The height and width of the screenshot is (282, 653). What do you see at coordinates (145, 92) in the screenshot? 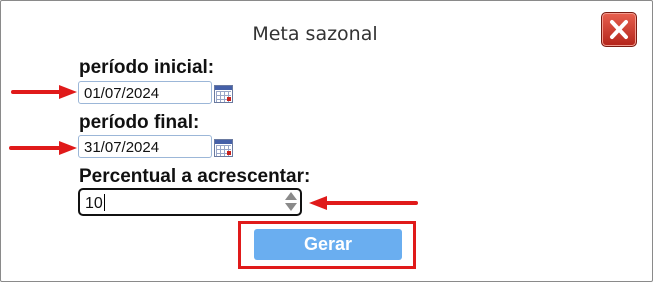
I see `start-date-input: 01/07/2024` at bounding box center [145, 92].